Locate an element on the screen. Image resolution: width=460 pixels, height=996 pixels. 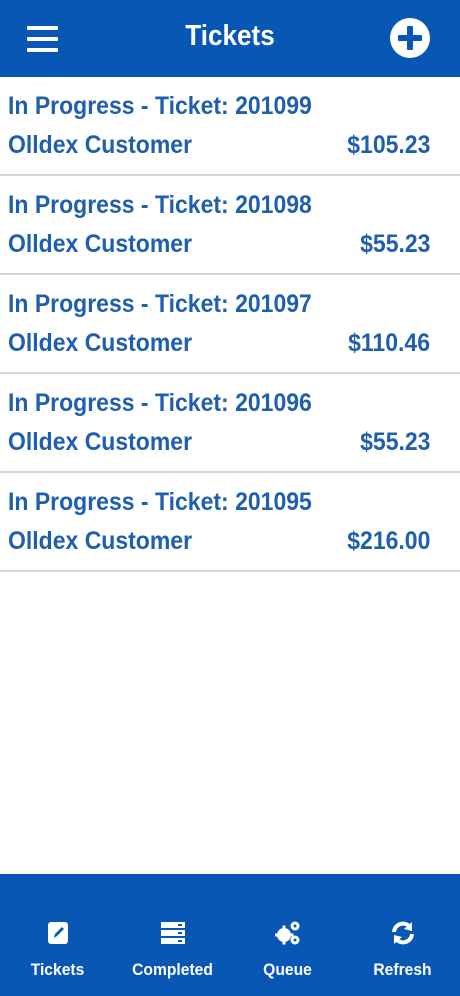
add-ticket-button is located at coordinates (410, 38).